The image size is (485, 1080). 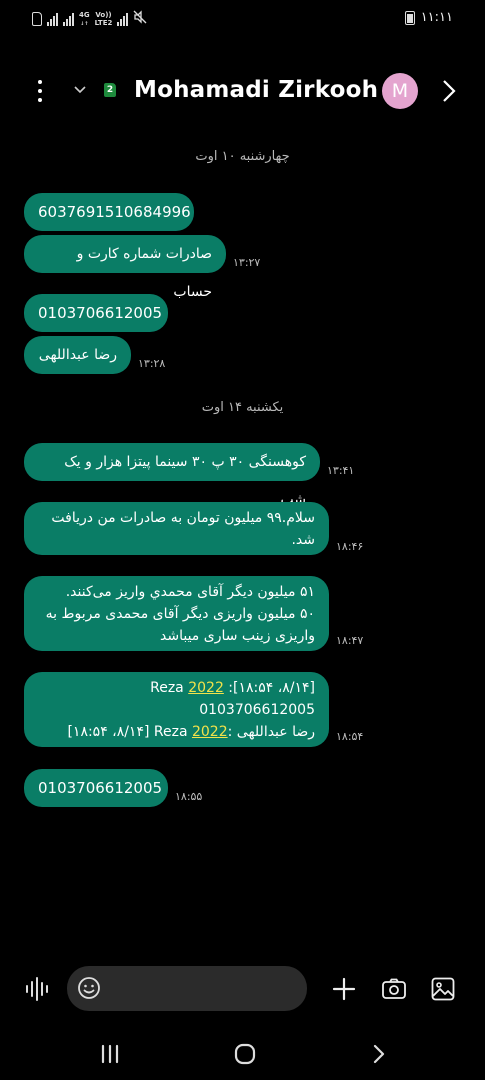 What do you see at coordinates (189, 796) in the screenshot?
I see `message-time: ۱۸:۵۵` at bounding box center [189, 796].